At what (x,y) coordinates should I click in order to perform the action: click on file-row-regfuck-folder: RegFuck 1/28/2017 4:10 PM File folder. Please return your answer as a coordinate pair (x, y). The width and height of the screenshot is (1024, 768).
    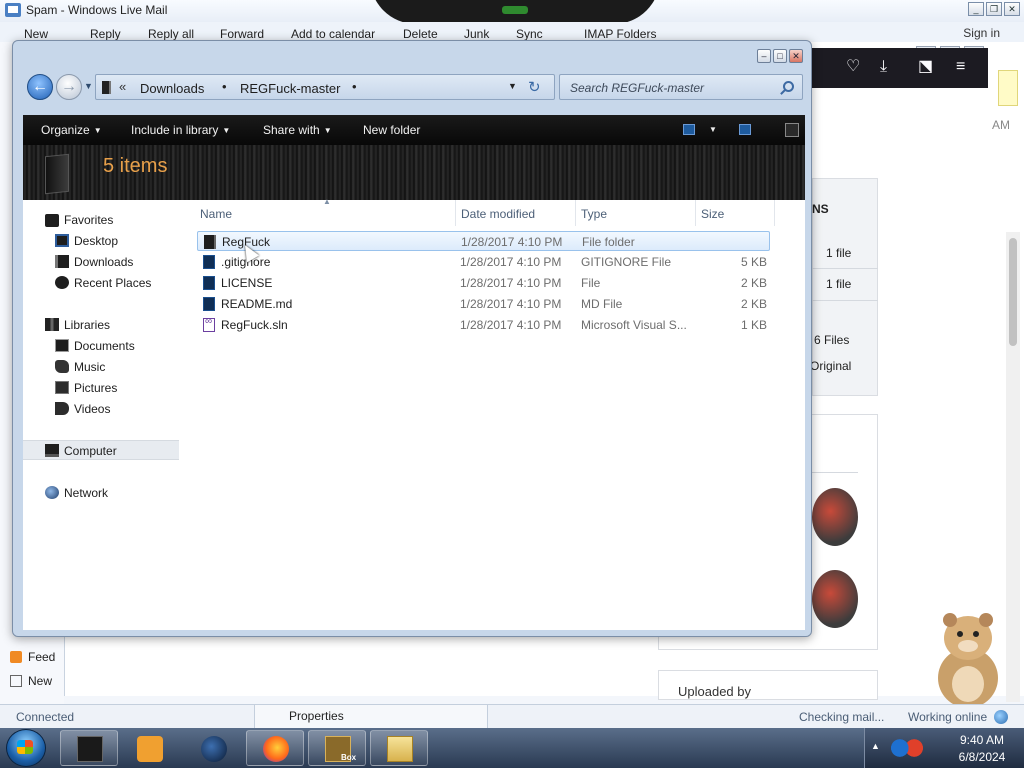
    Looking at the image, I should click on (483, 241).